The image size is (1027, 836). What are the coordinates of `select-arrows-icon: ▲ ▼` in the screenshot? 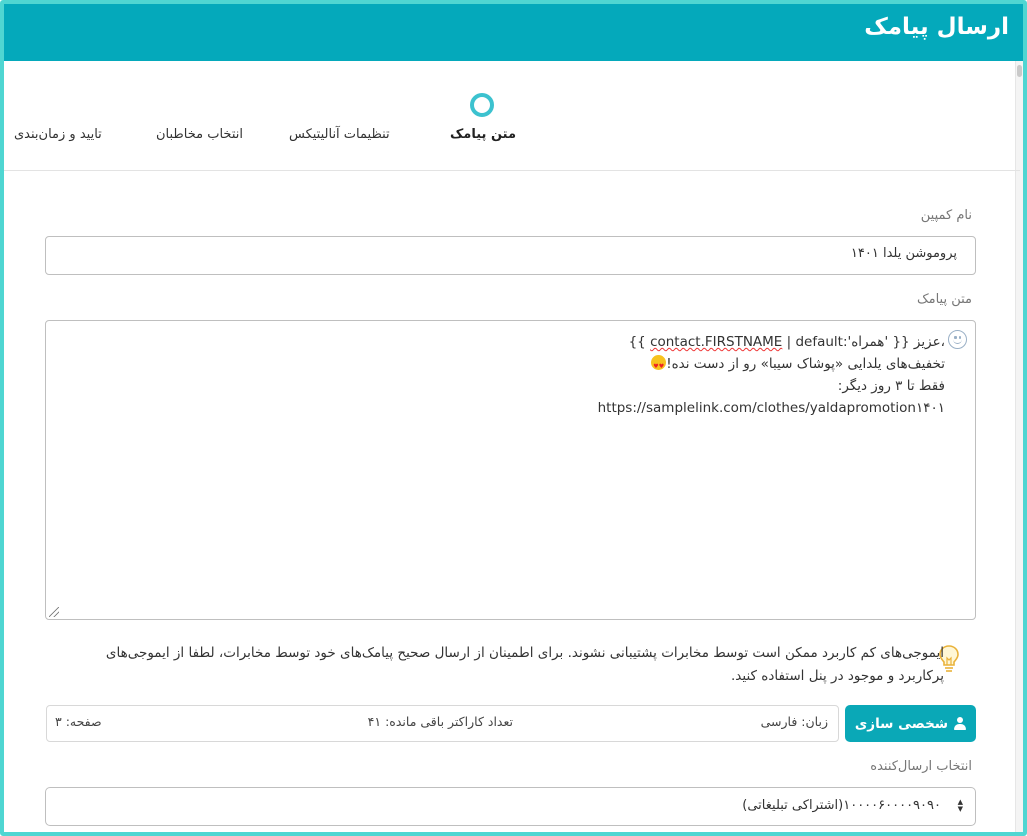 It's located at (960, 805).